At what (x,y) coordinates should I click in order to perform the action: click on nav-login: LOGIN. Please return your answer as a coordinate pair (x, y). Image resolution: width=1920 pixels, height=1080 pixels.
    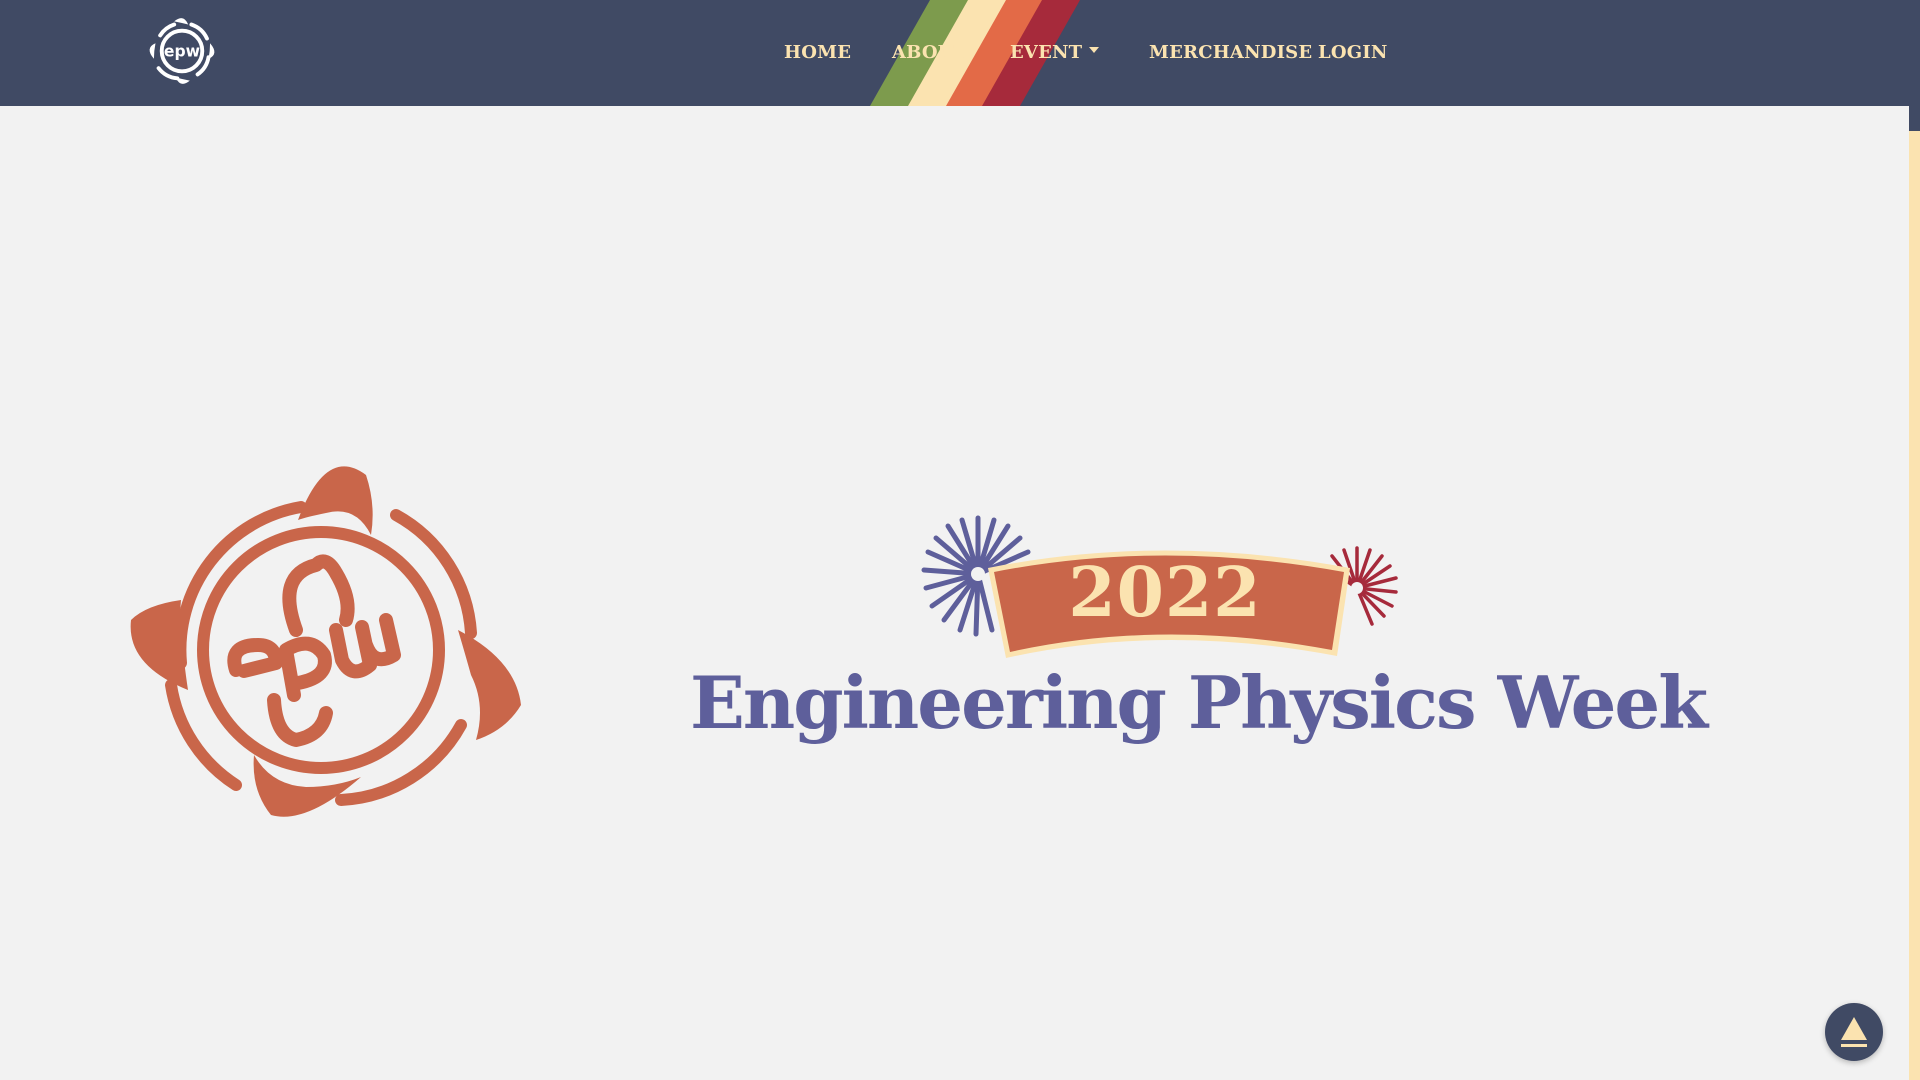
    Looking at the image, I should click on (1353, 52).